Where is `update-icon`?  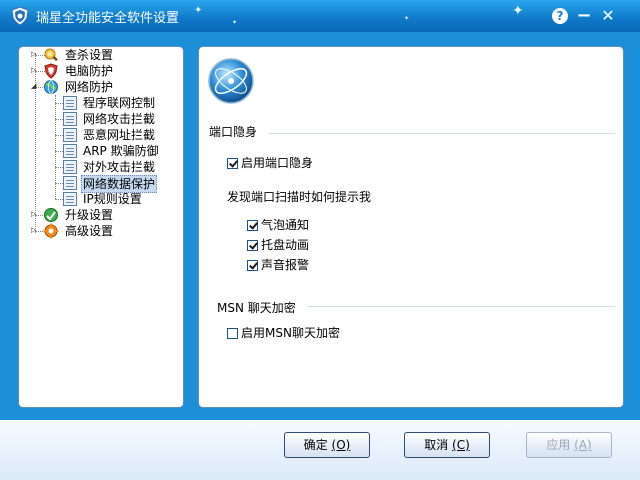 update-icon is located at coordinates (51, 215).